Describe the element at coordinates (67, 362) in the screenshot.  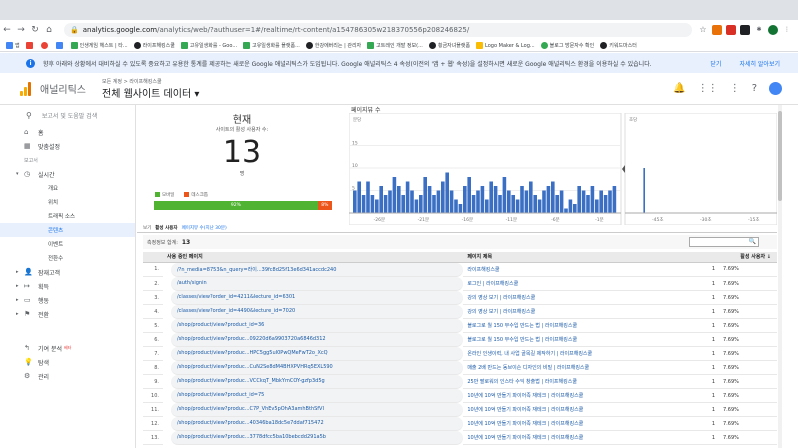
I see `sidebar-item-discover: 💡 탐색` at that location.